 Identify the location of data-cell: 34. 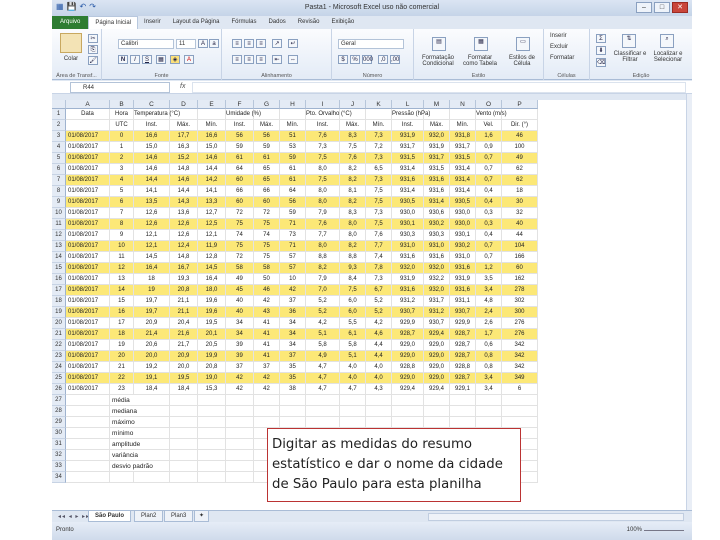
(293, 334).